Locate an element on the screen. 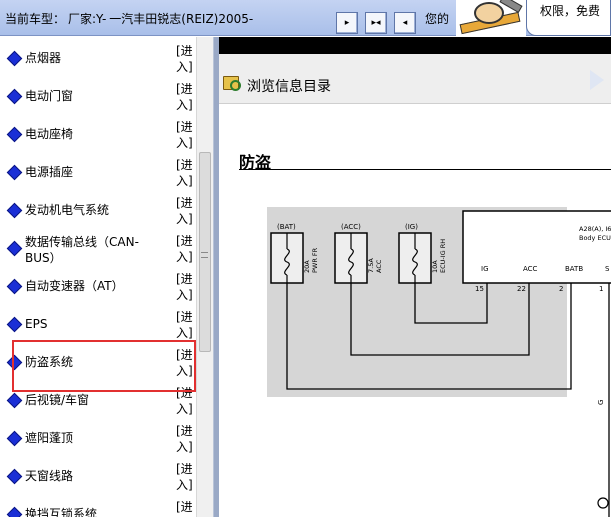 Image resolution: width=611 pixels, height=517 pixels. ecu-pin-name: ACC is located at coordinates (530, 269).